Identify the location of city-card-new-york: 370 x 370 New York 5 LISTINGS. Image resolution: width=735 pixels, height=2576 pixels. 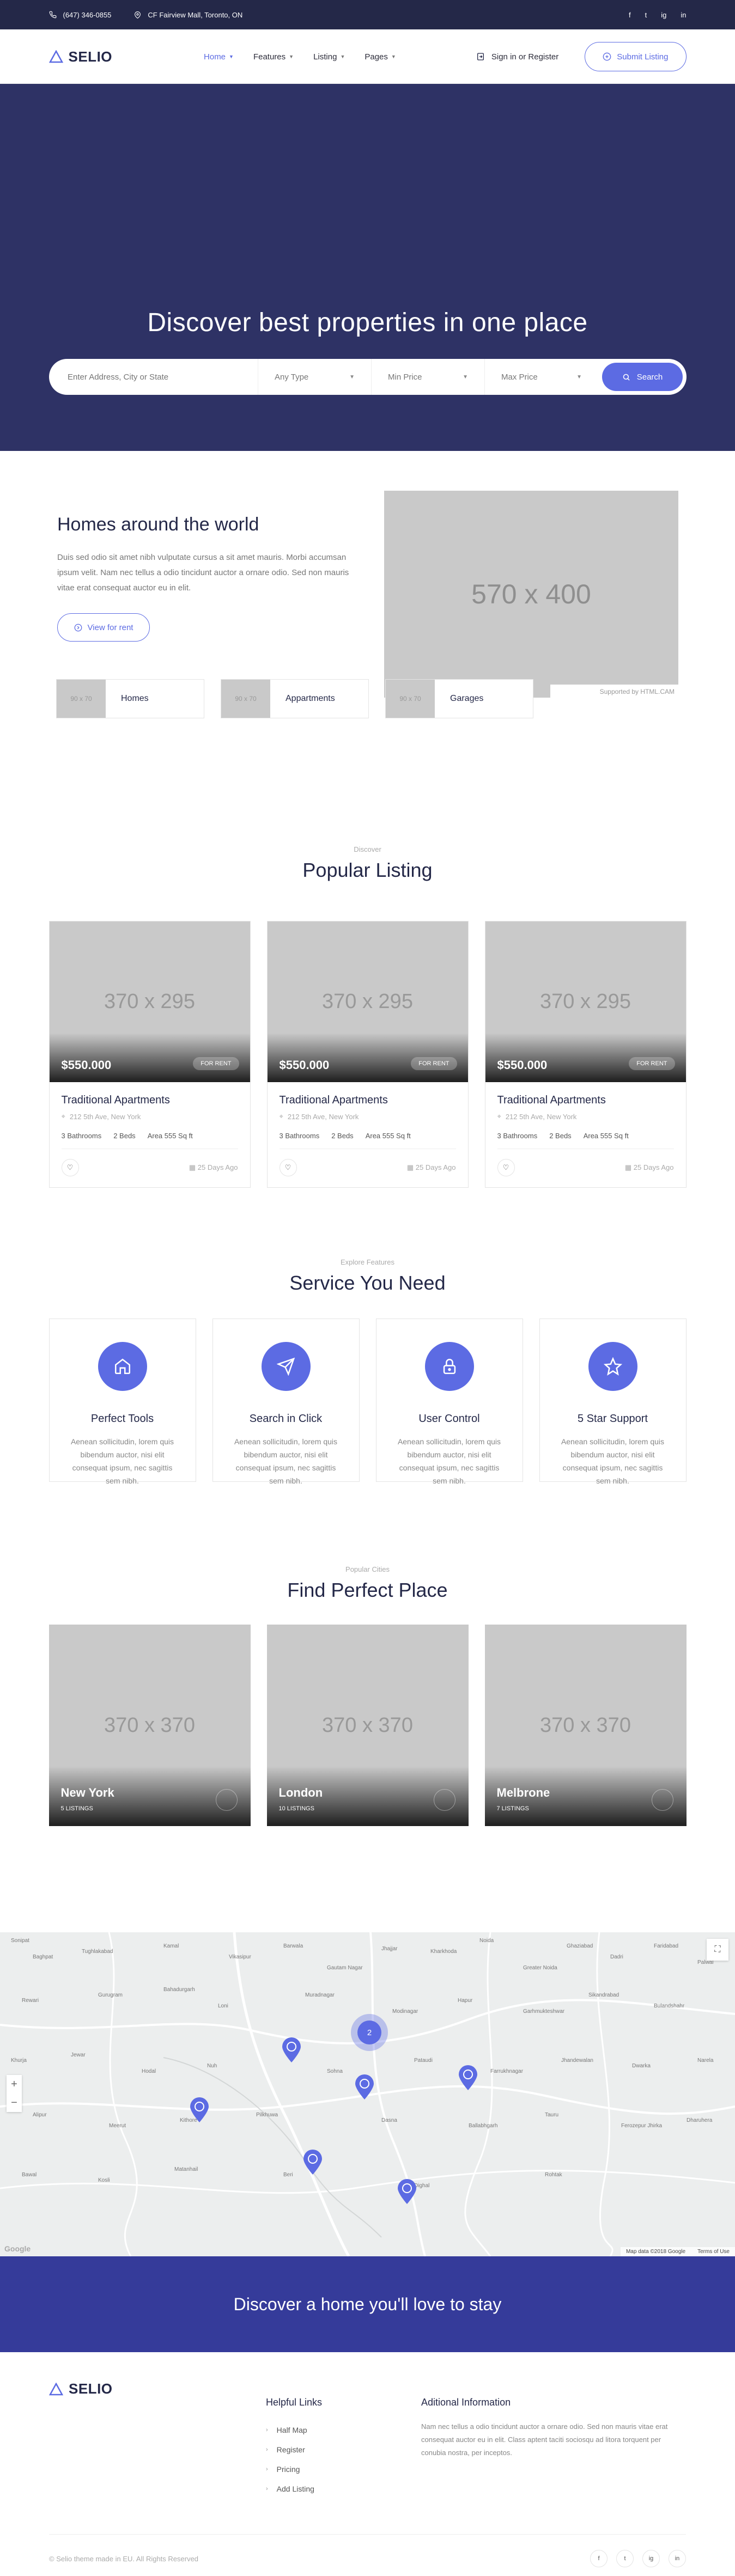
(149, 1725).